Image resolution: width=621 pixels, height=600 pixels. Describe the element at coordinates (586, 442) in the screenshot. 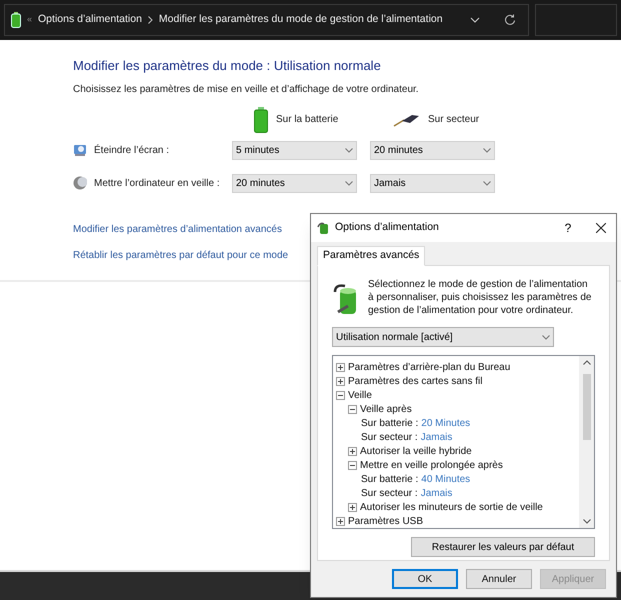

I see `scrollbar` at that location.